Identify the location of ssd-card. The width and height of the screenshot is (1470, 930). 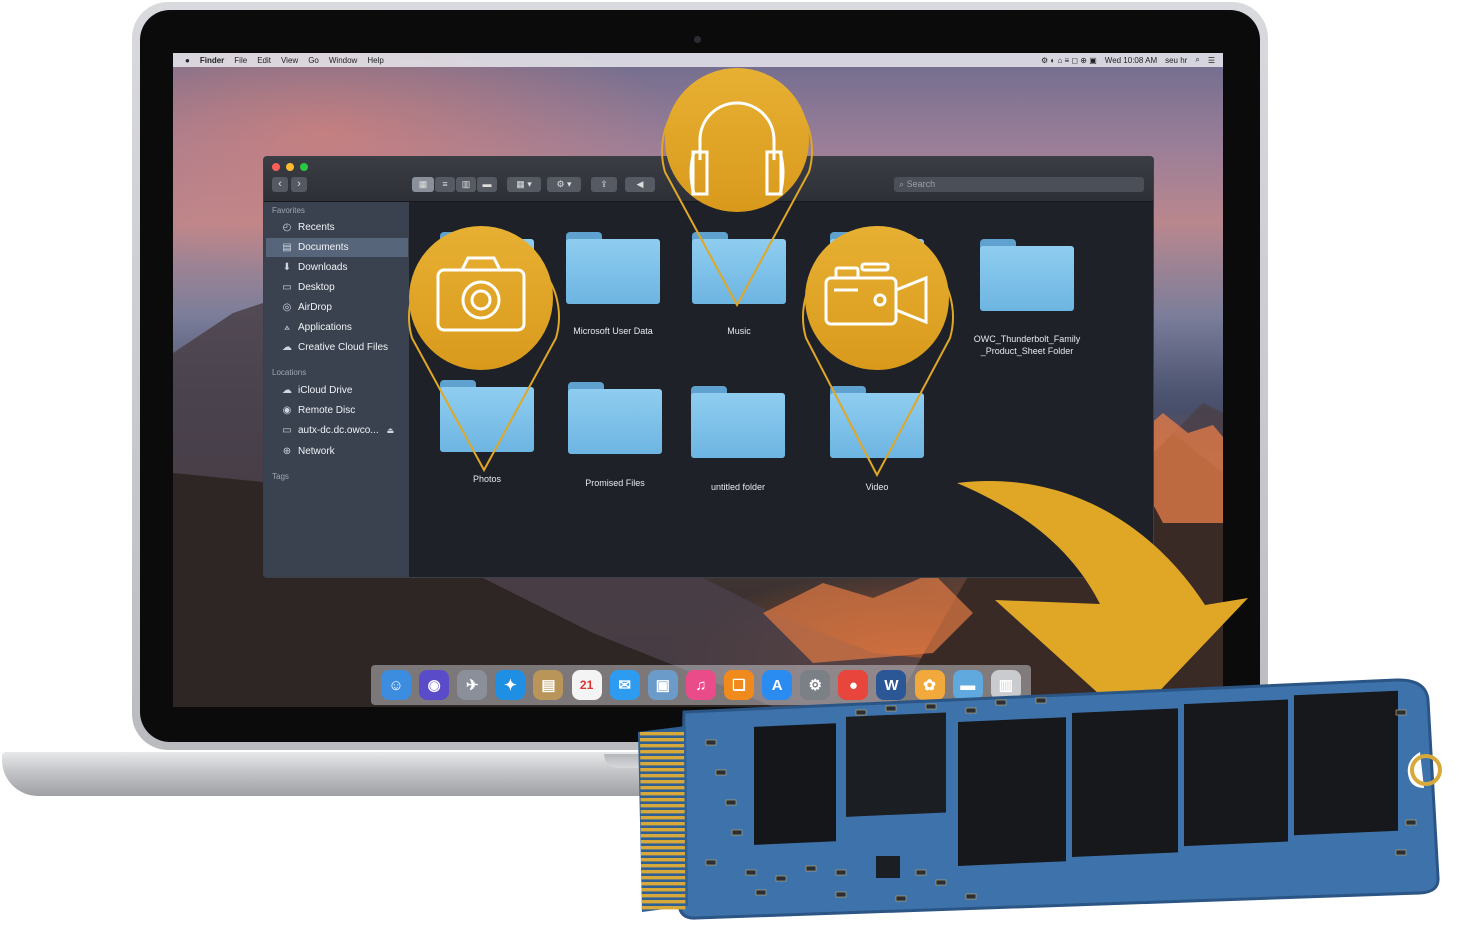
(1040, 799).